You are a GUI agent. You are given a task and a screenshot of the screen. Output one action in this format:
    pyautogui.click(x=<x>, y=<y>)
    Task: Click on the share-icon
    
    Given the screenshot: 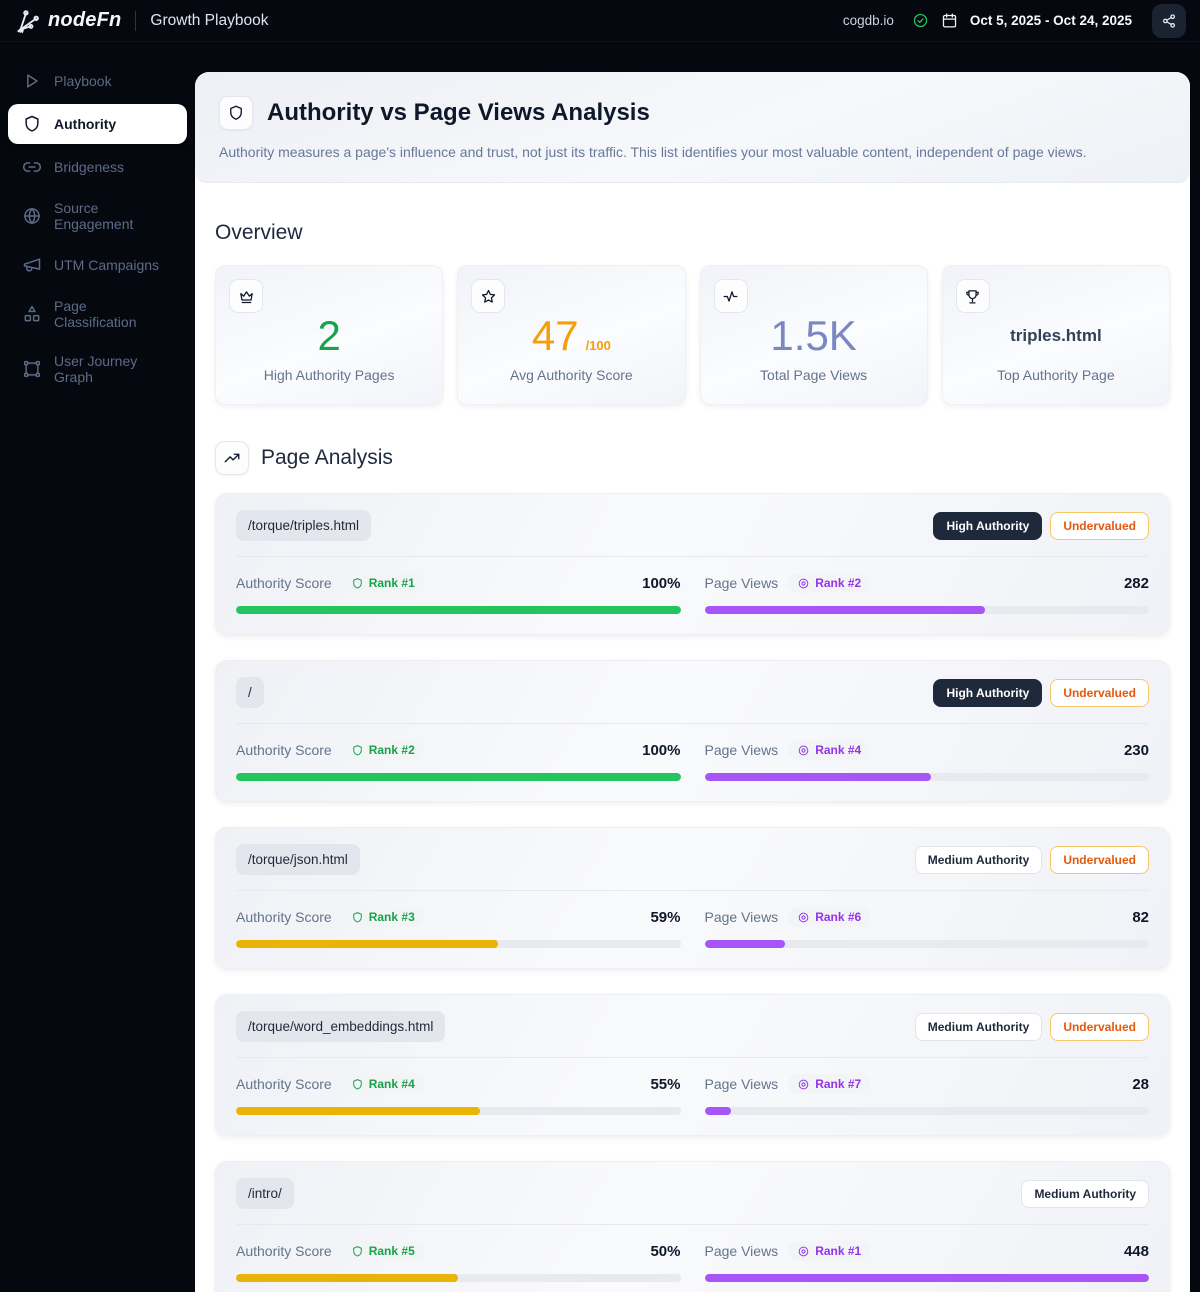 What is the action you would take?
    pyautogui.click(x=1169, y=20)
    